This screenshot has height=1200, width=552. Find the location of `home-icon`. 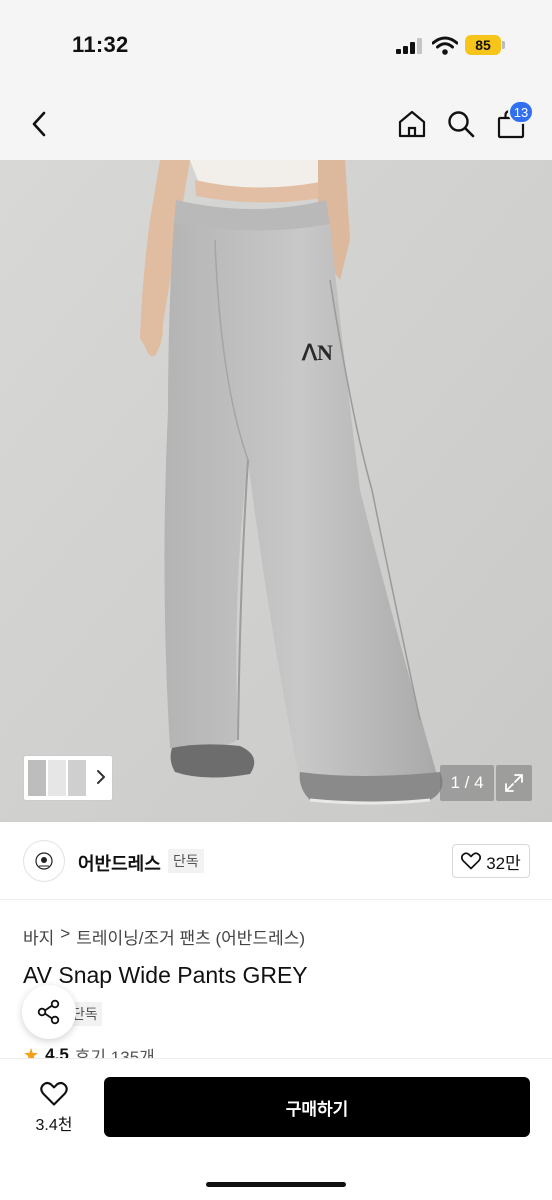

home-icon is located at coordinates (412, 124).